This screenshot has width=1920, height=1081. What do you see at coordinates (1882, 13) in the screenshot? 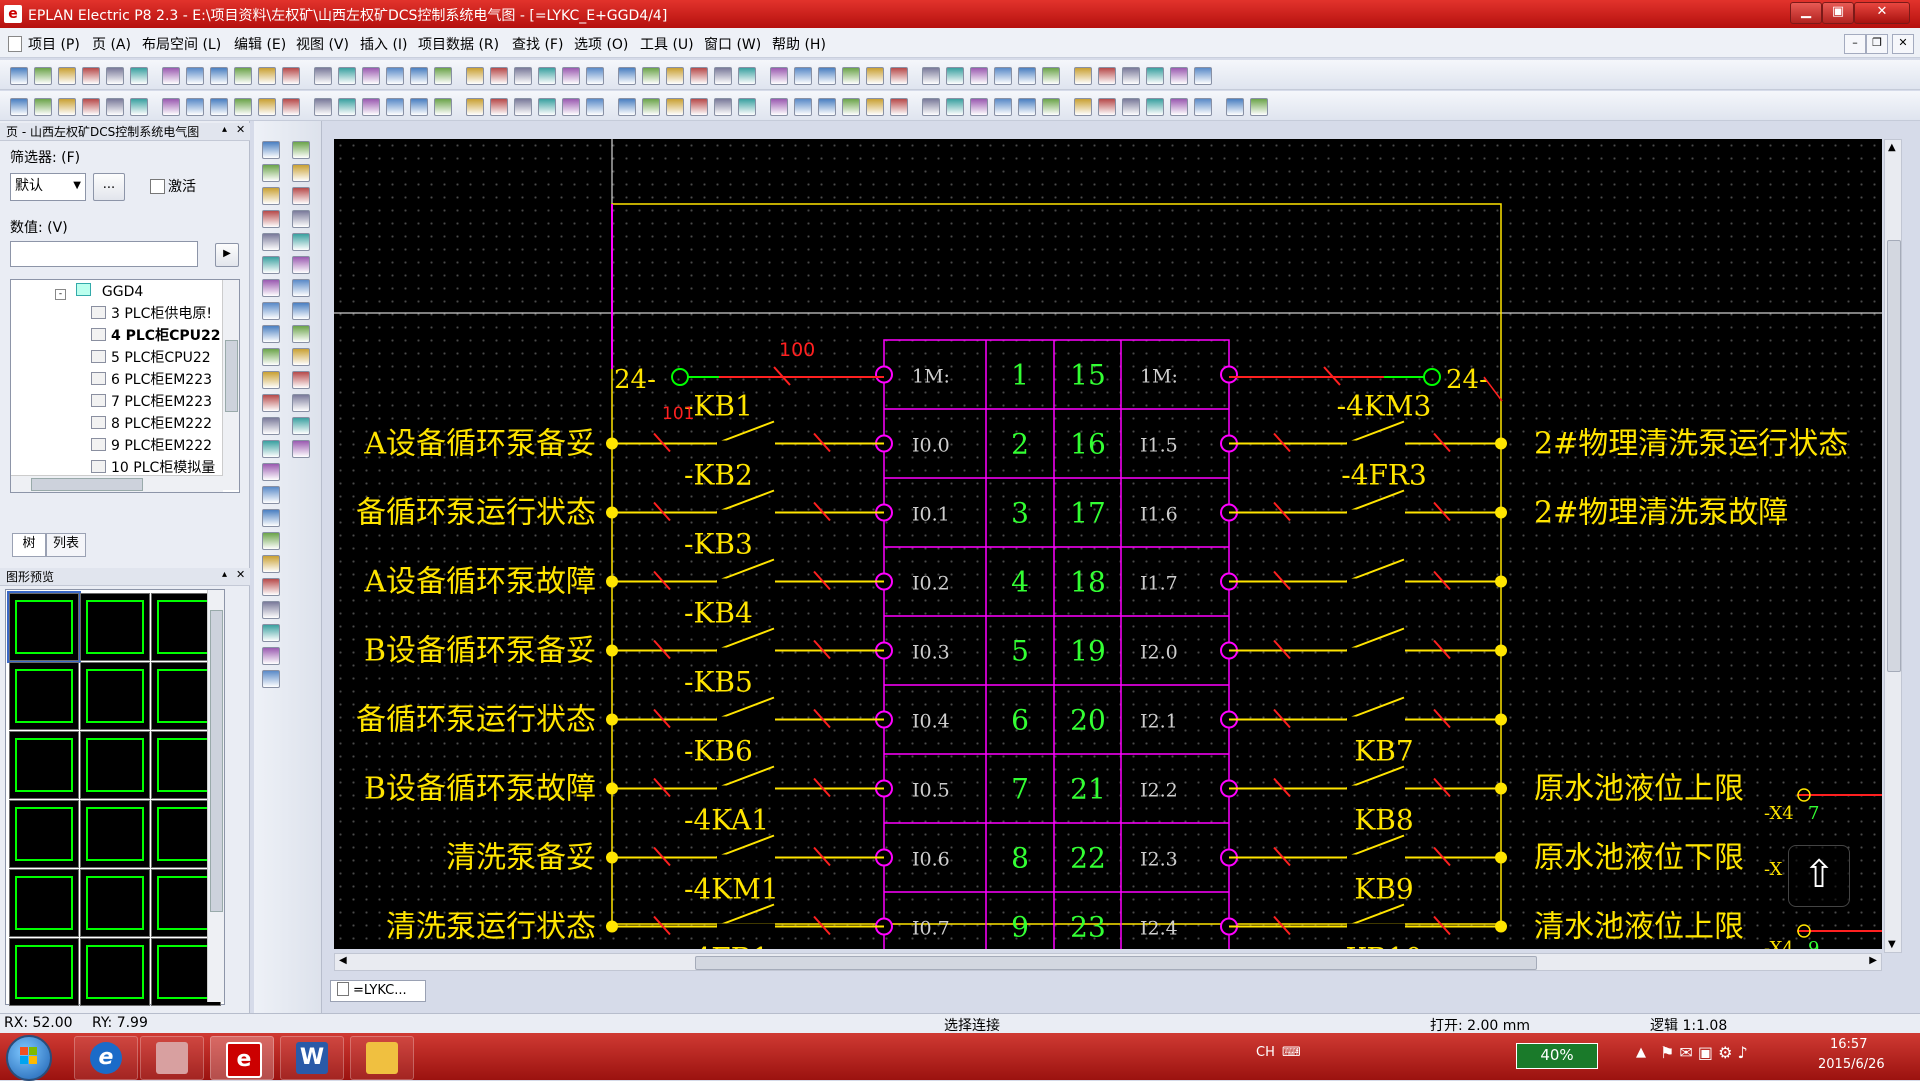
I see `close-button: ✕` at bounding box center [1882, 13].